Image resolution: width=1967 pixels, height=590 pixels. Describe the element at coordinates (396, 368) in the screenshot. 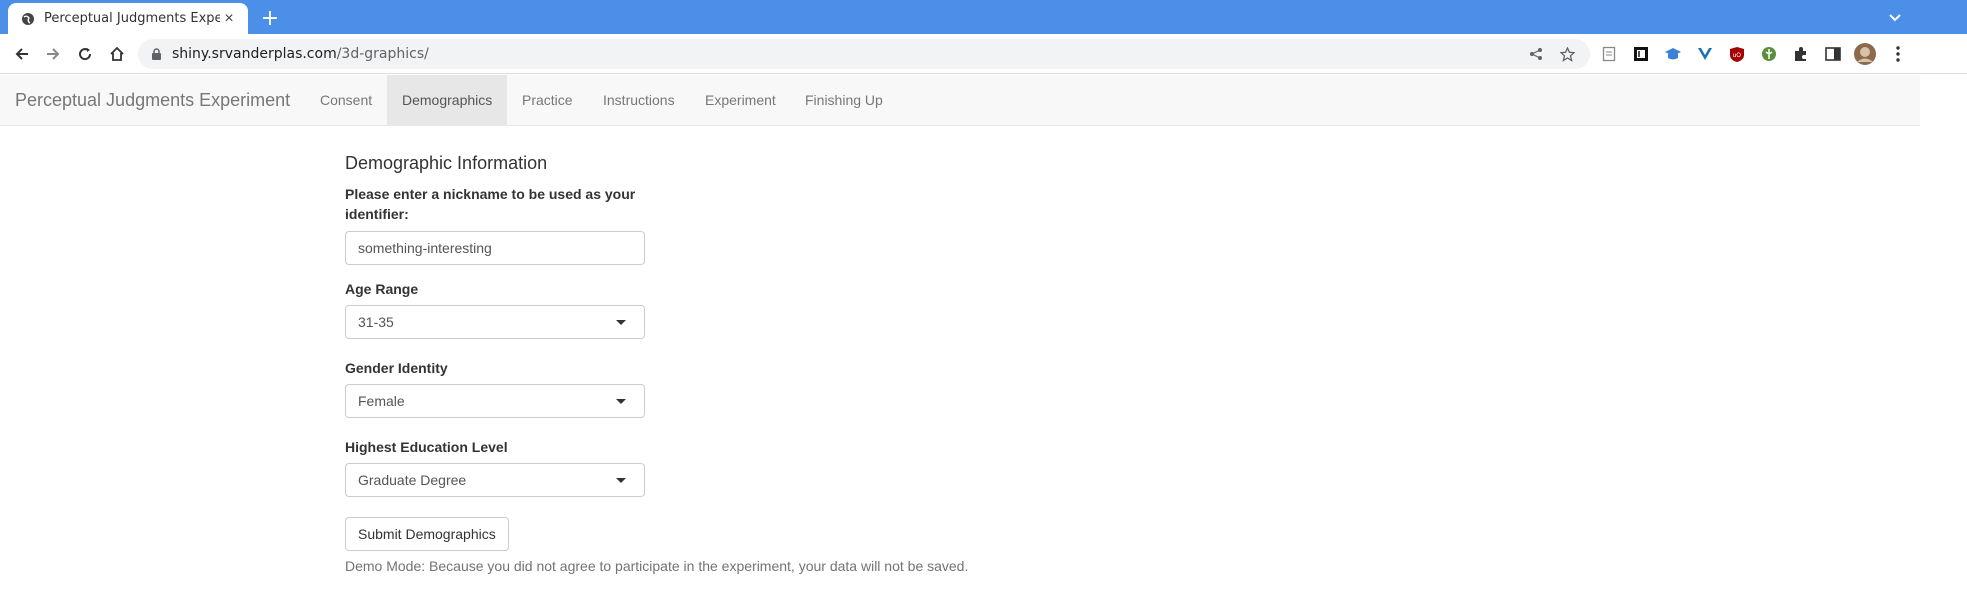

I see `gender-identity-label: Gender Identity` at that location.